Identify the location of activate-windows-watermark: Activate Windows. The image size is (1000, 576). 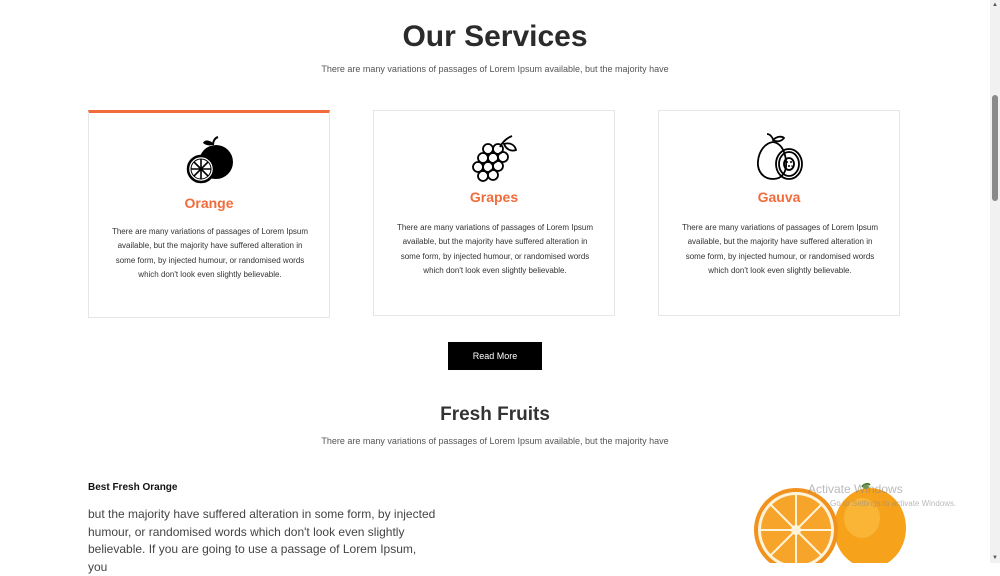
(855, 489).